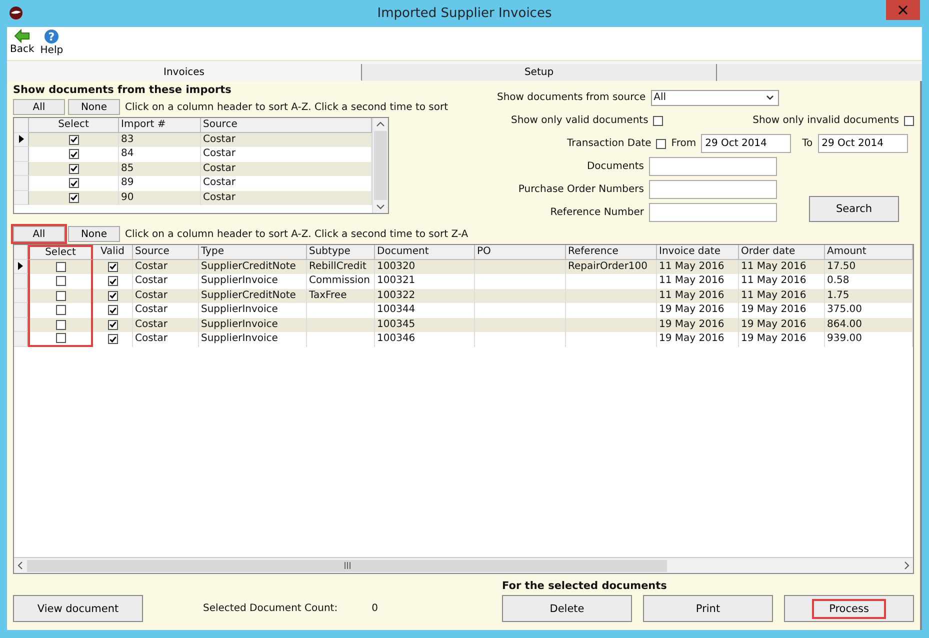 The width and height of the screenshot is (929, 638). Describe the element at coordinates (571, 97) in the screenshot. I see `field-label: Show documents from source` at that location.